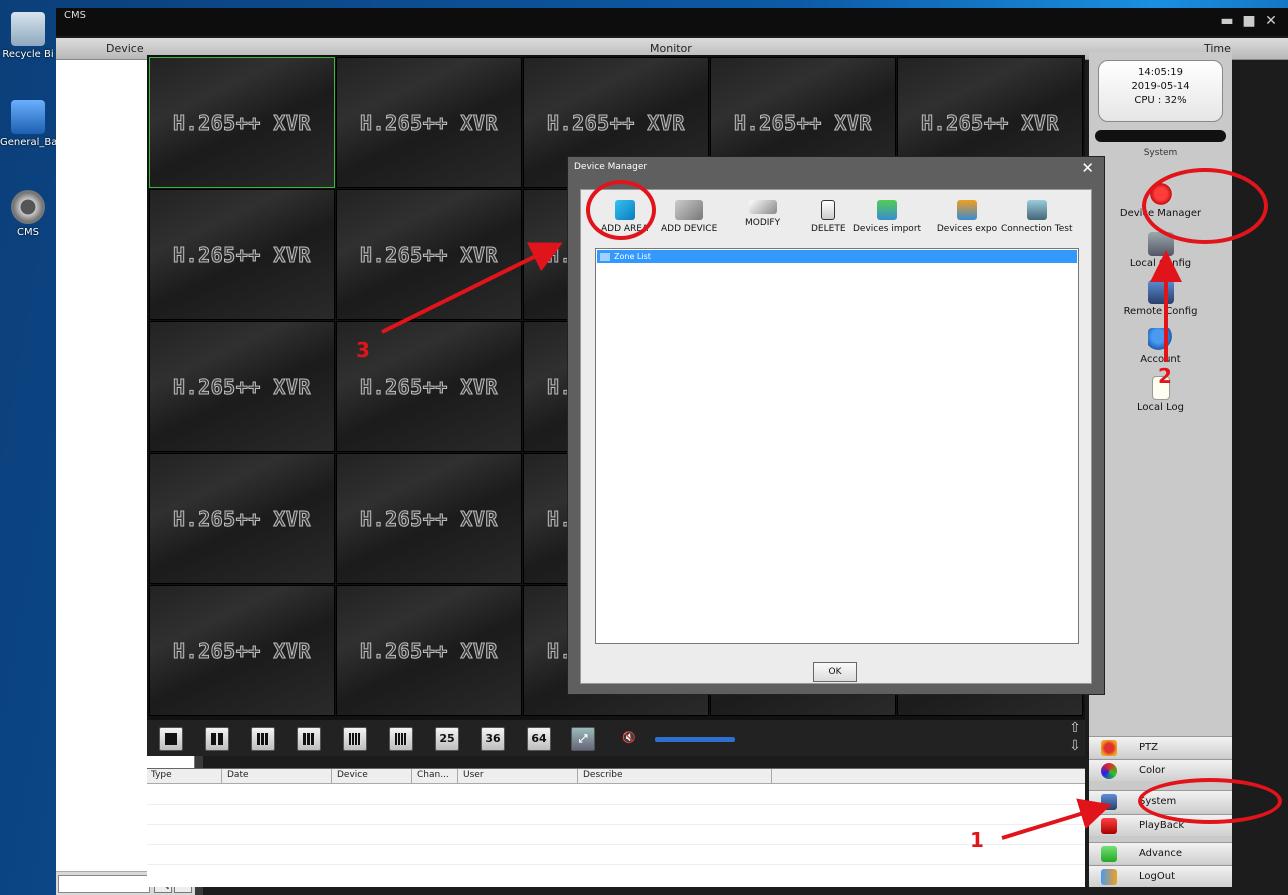 This screenshot has width=1288, height=895. What do you see at coordinates (616, 827) in the screenshot?
I see `log-table: Type Date Device Chan... User Describe` at bounding box center [616, 827].